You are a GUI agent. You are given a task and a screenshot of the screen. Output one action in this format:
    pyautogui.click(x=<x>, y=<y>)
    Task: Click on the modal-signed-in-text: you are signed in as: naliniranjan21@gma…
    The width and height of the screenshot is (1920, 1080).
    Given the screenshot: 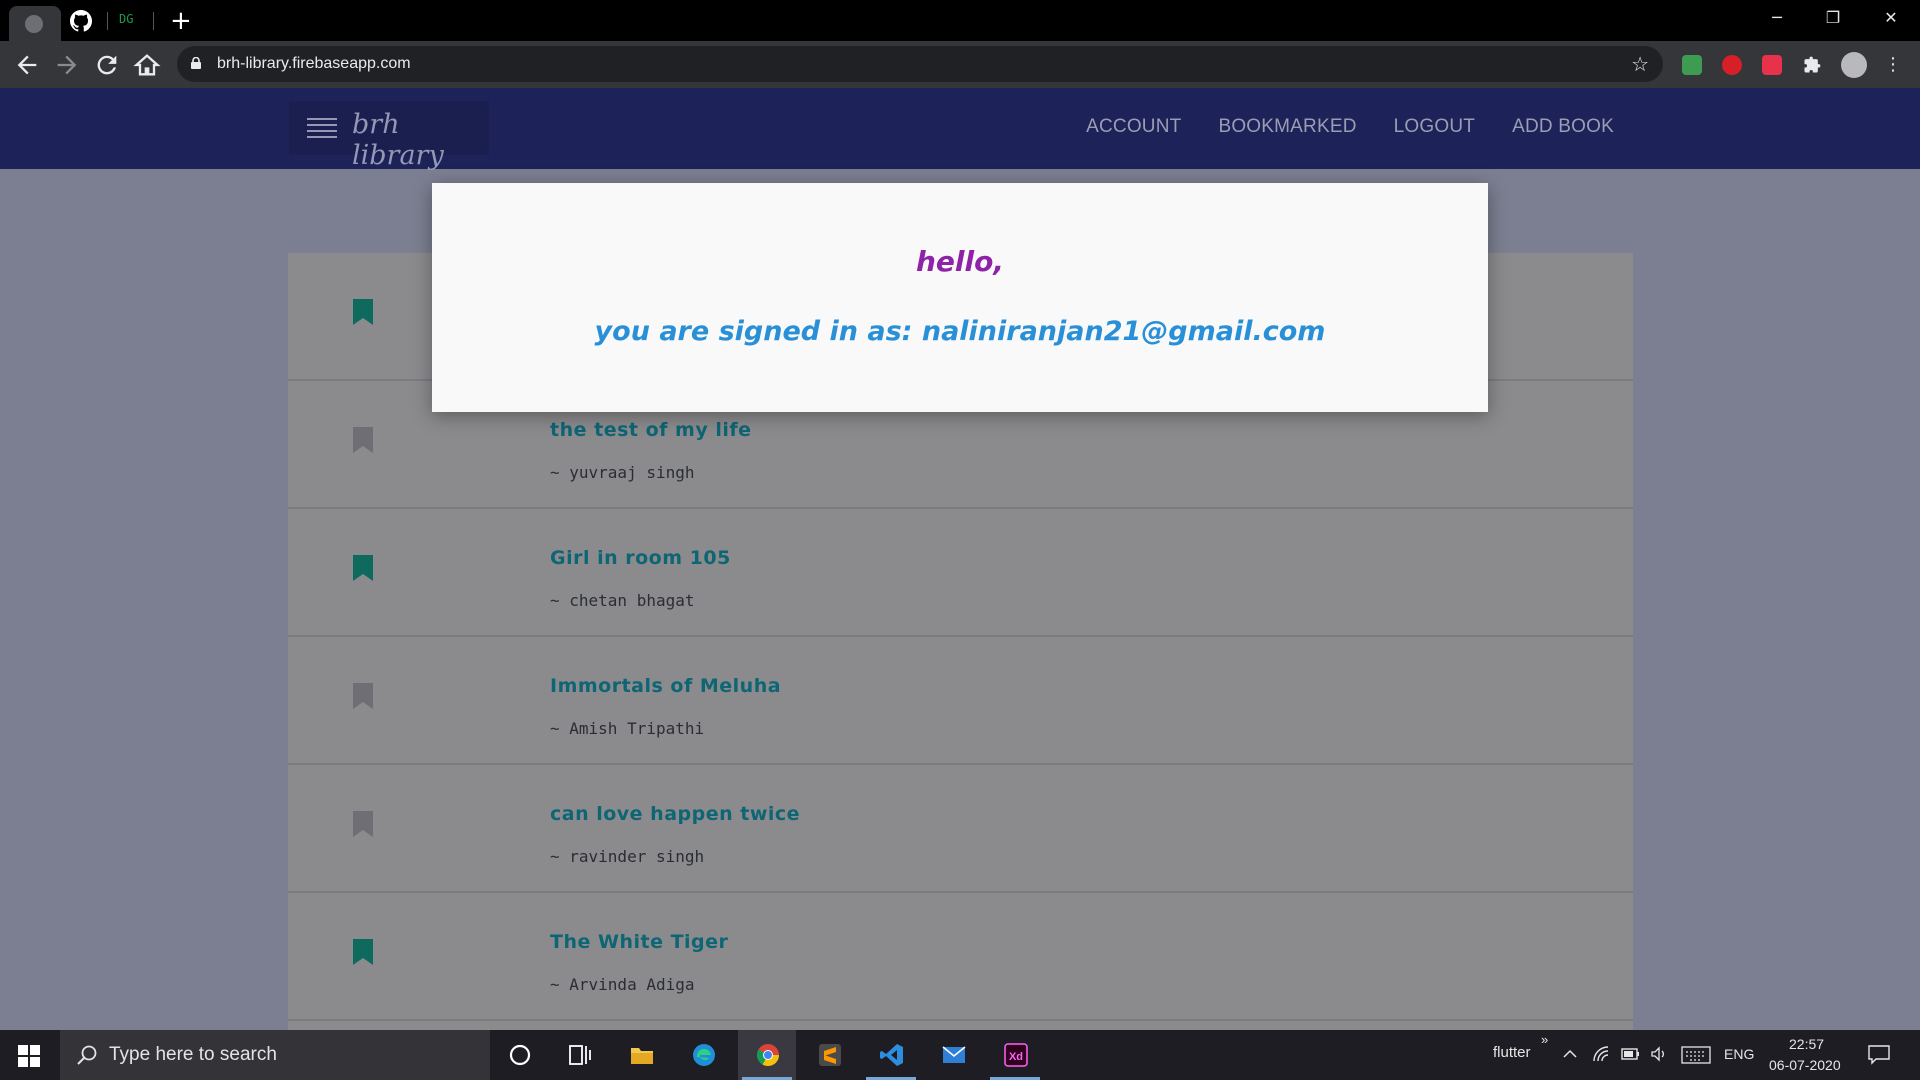 What is the action you would take?
    pyautogui.click(x=960, y=331)
    